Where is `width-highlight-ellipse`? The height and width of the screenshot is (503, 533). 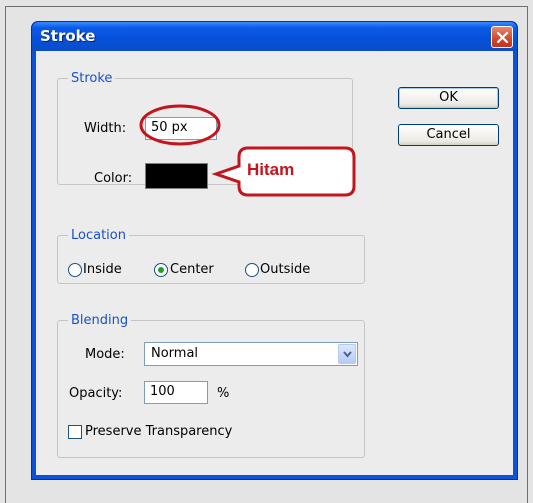 width-highlight-ellipse is located at coordinates (180, 125).